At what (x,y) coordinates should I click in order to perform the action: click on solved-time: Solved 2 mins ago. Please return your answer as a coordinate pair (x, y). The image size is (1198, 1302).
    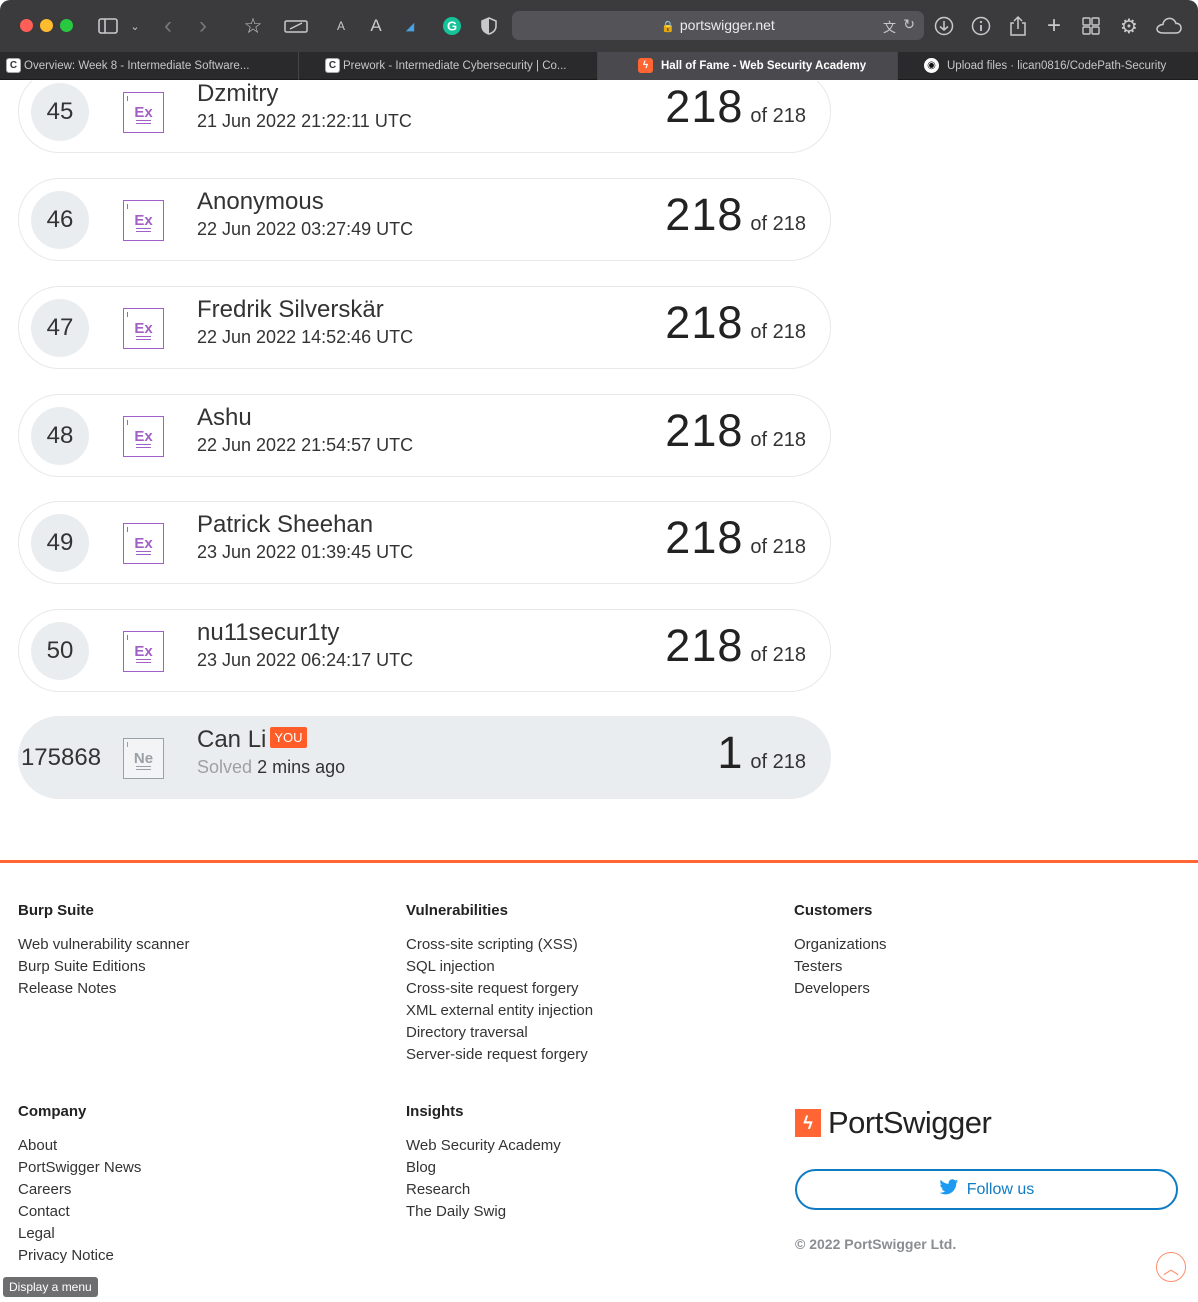
    Looking at the image, I should click on (271, 767).